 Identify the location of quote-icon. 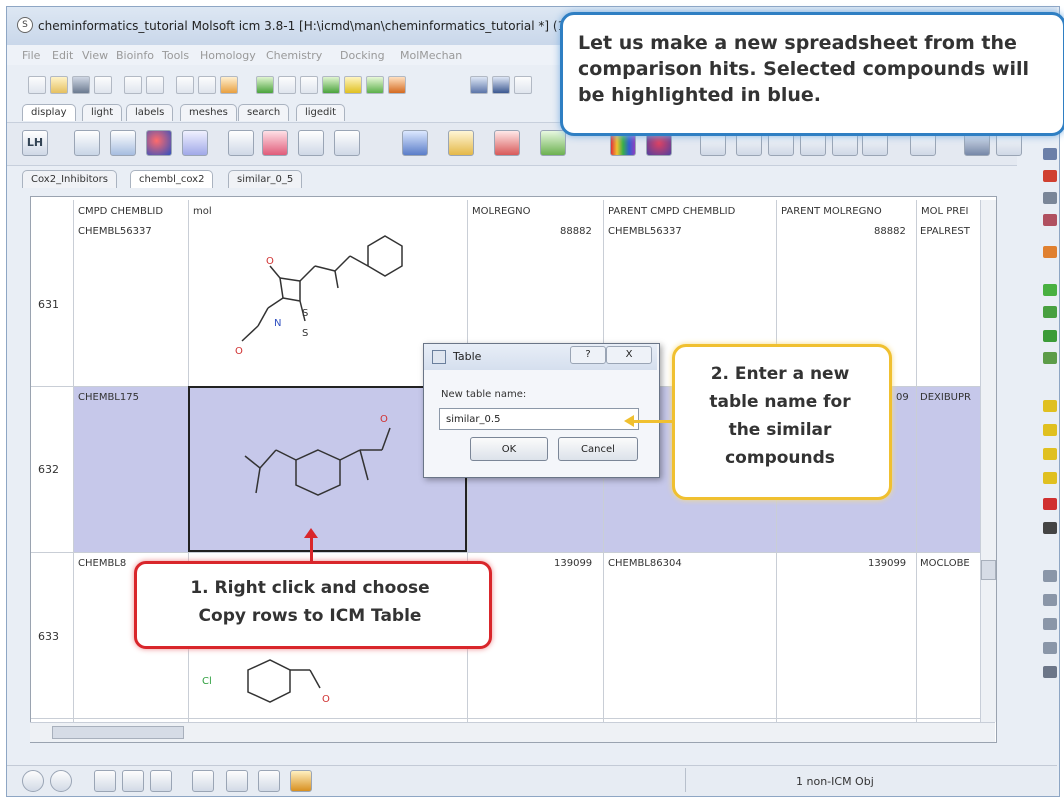
(185, 85).